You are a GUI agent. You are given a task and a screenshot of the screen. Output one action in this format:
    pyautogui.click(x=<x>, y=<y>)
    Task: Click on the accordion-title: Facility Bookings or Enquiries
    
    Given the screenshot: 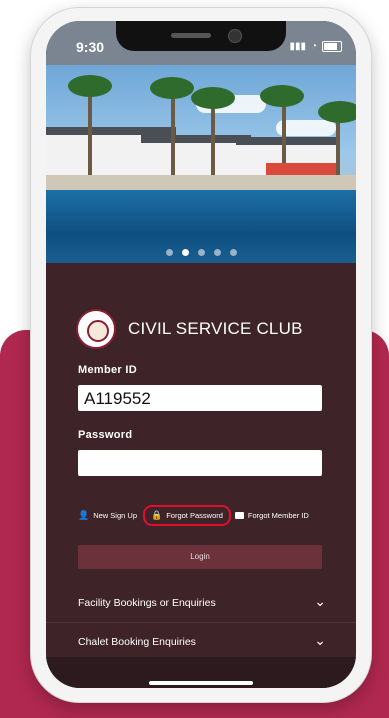 What is the action you would take?
    pyautogui.click(x=147, y=603)
    